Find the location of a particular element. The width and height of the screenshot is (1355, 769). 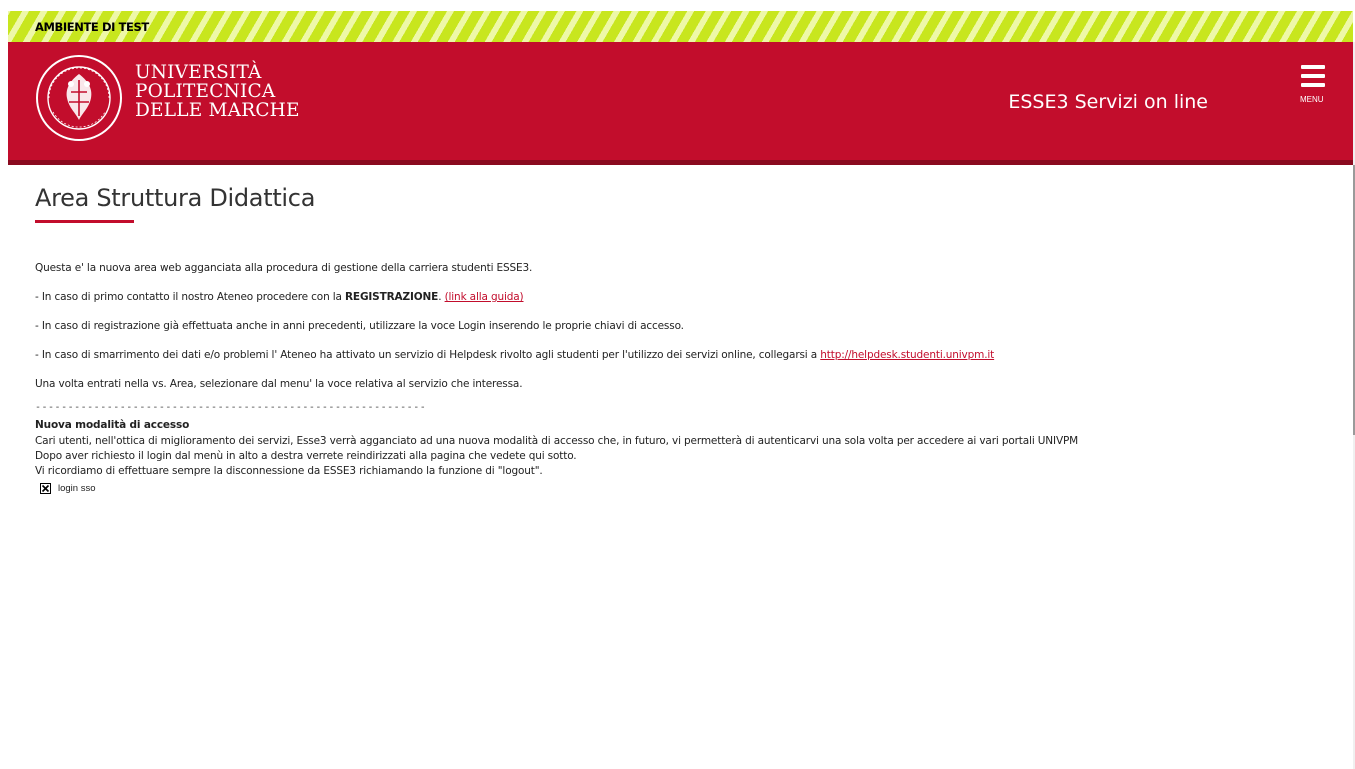

university-seal-logo is located at coordinates (79, 98).